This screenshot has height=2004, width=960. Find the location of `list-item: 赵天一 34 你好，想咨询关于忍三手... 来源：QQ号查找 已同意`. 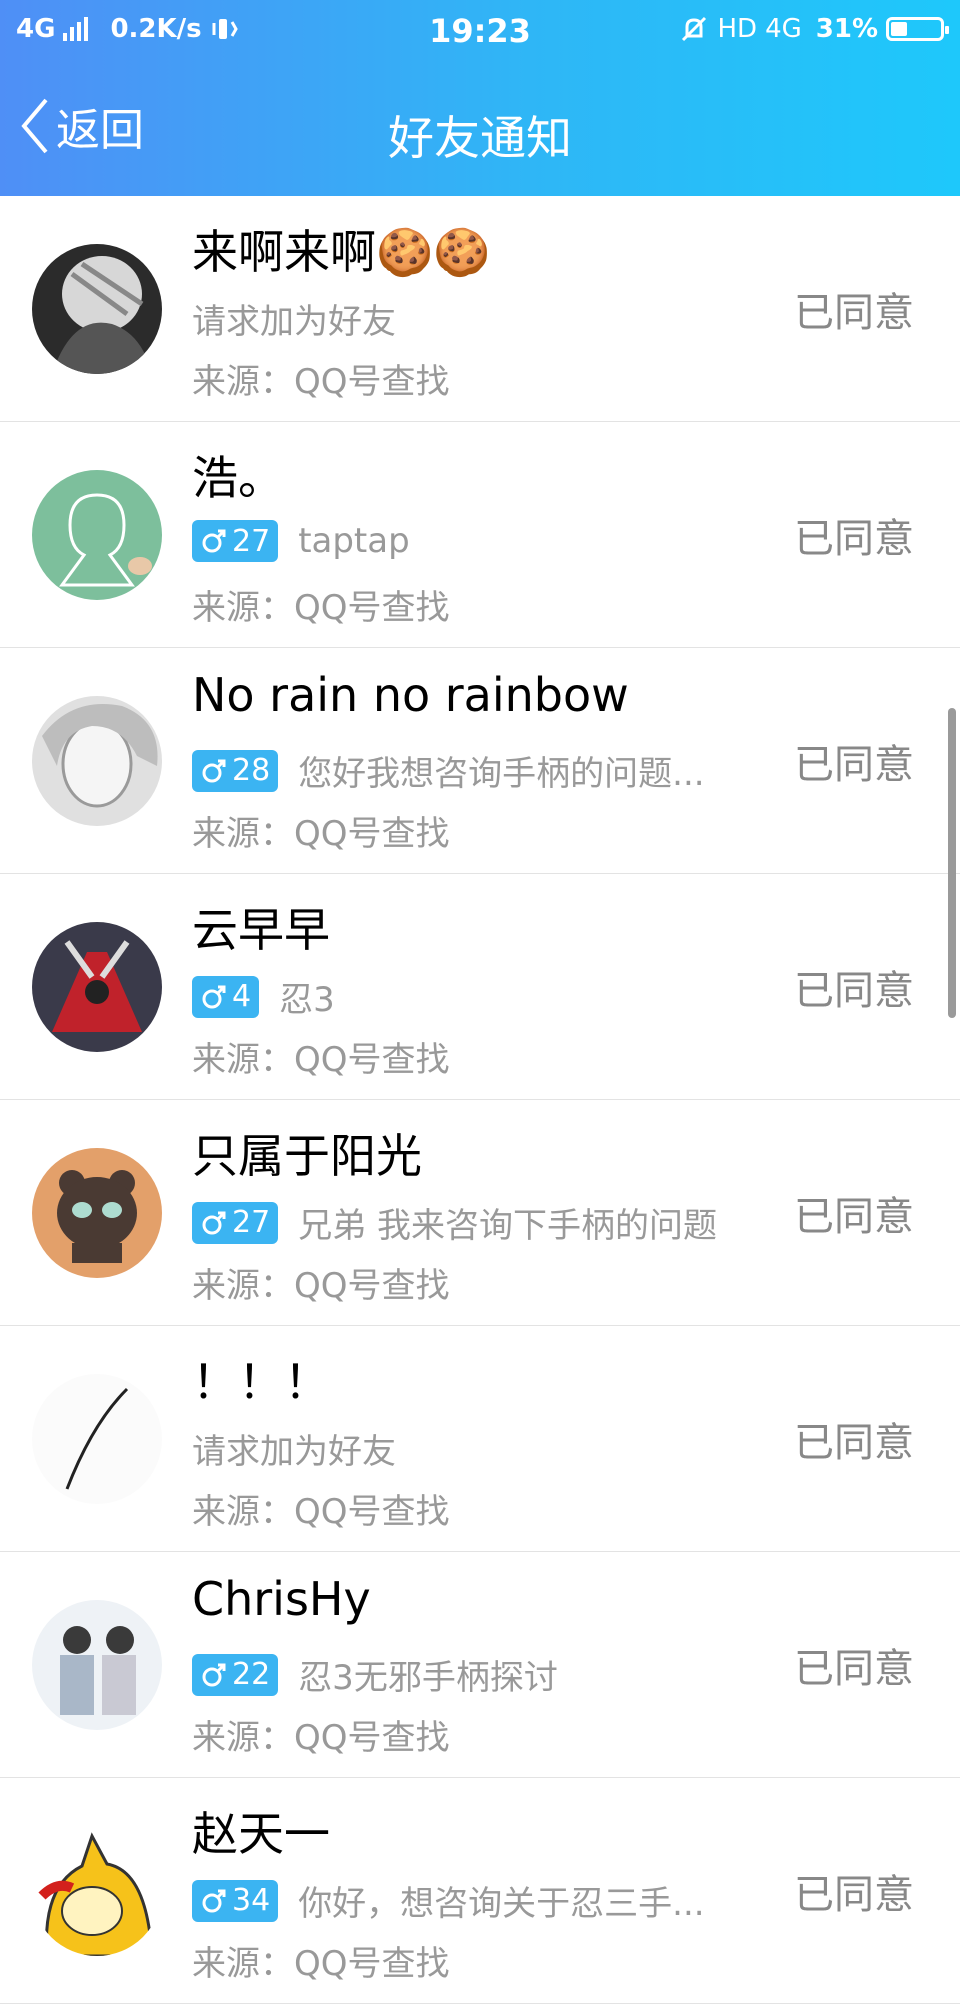

list-item: 赵天一 34 你好，想咨询关于忍三手... 来源：QQ号查找 已同意 is located at coordinates (480, 1891).